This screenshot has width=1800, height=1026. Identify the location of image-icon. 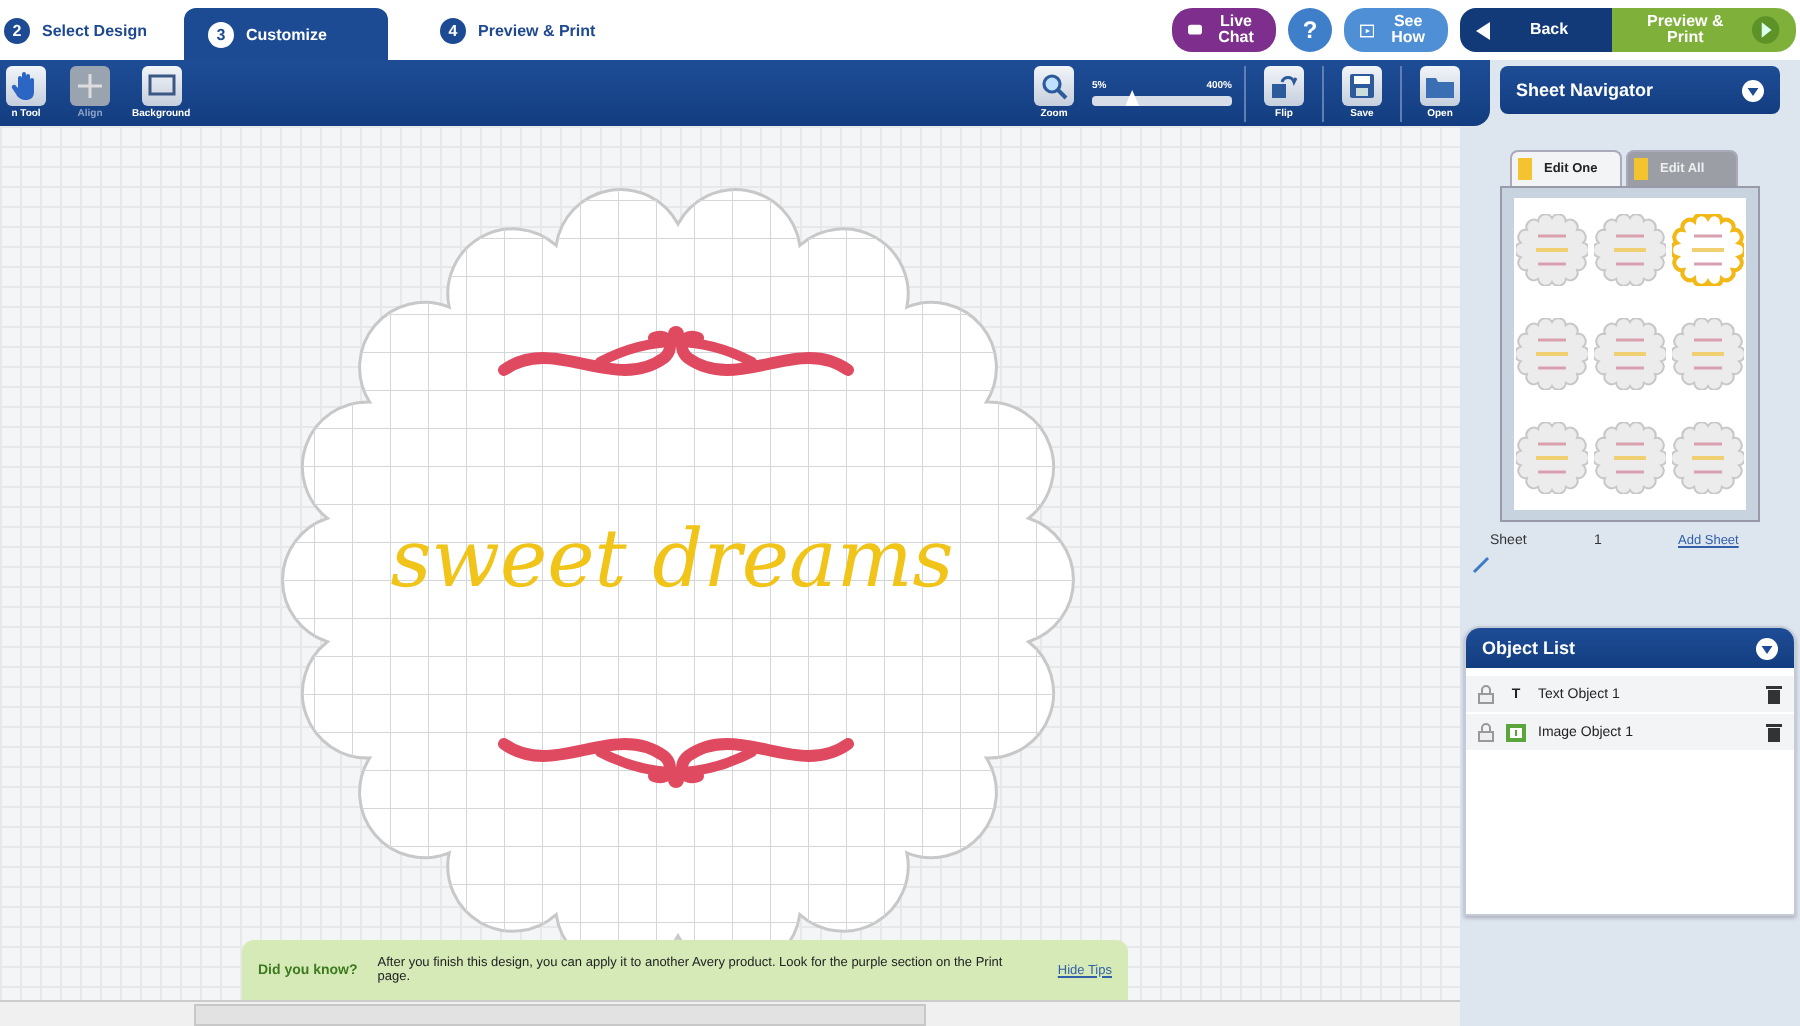
(1516, 732).